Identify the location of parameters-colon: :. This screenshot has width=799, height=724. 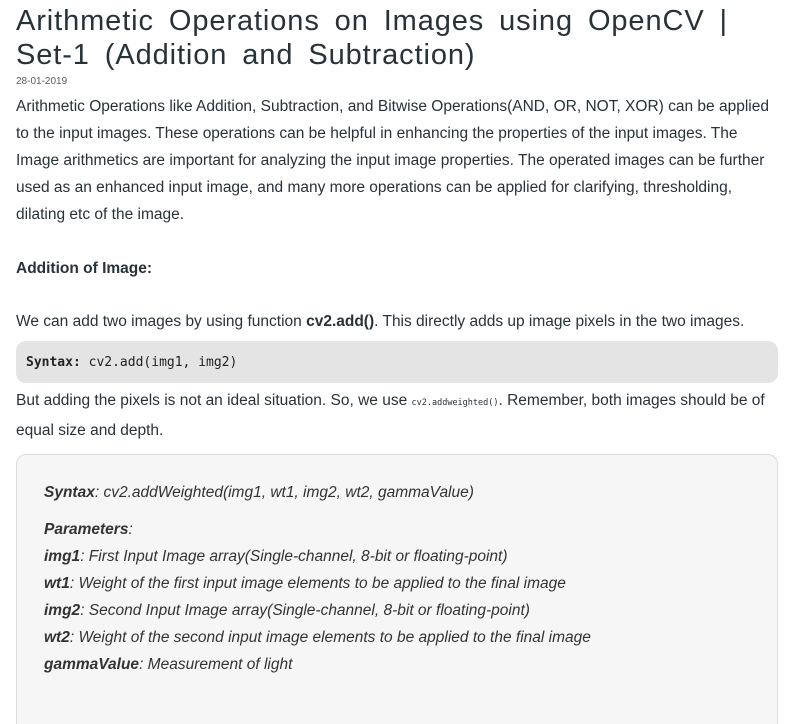
(130, 529).